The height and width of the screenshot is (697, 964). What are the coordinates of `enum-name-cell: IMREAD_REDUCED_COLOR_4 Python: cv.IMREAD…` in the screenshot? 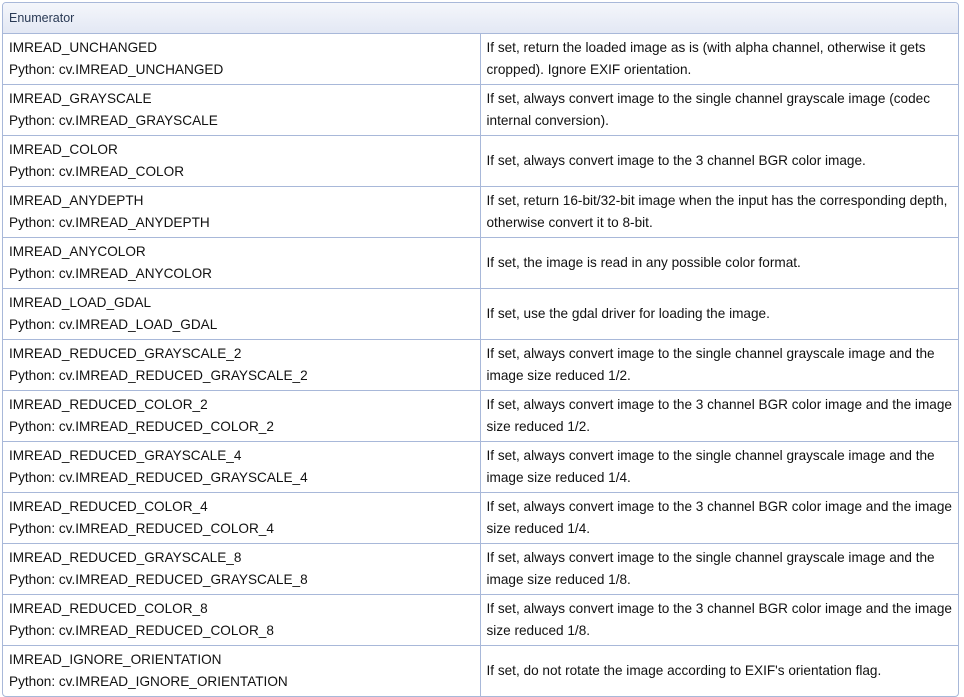 It's located at (242, 518).